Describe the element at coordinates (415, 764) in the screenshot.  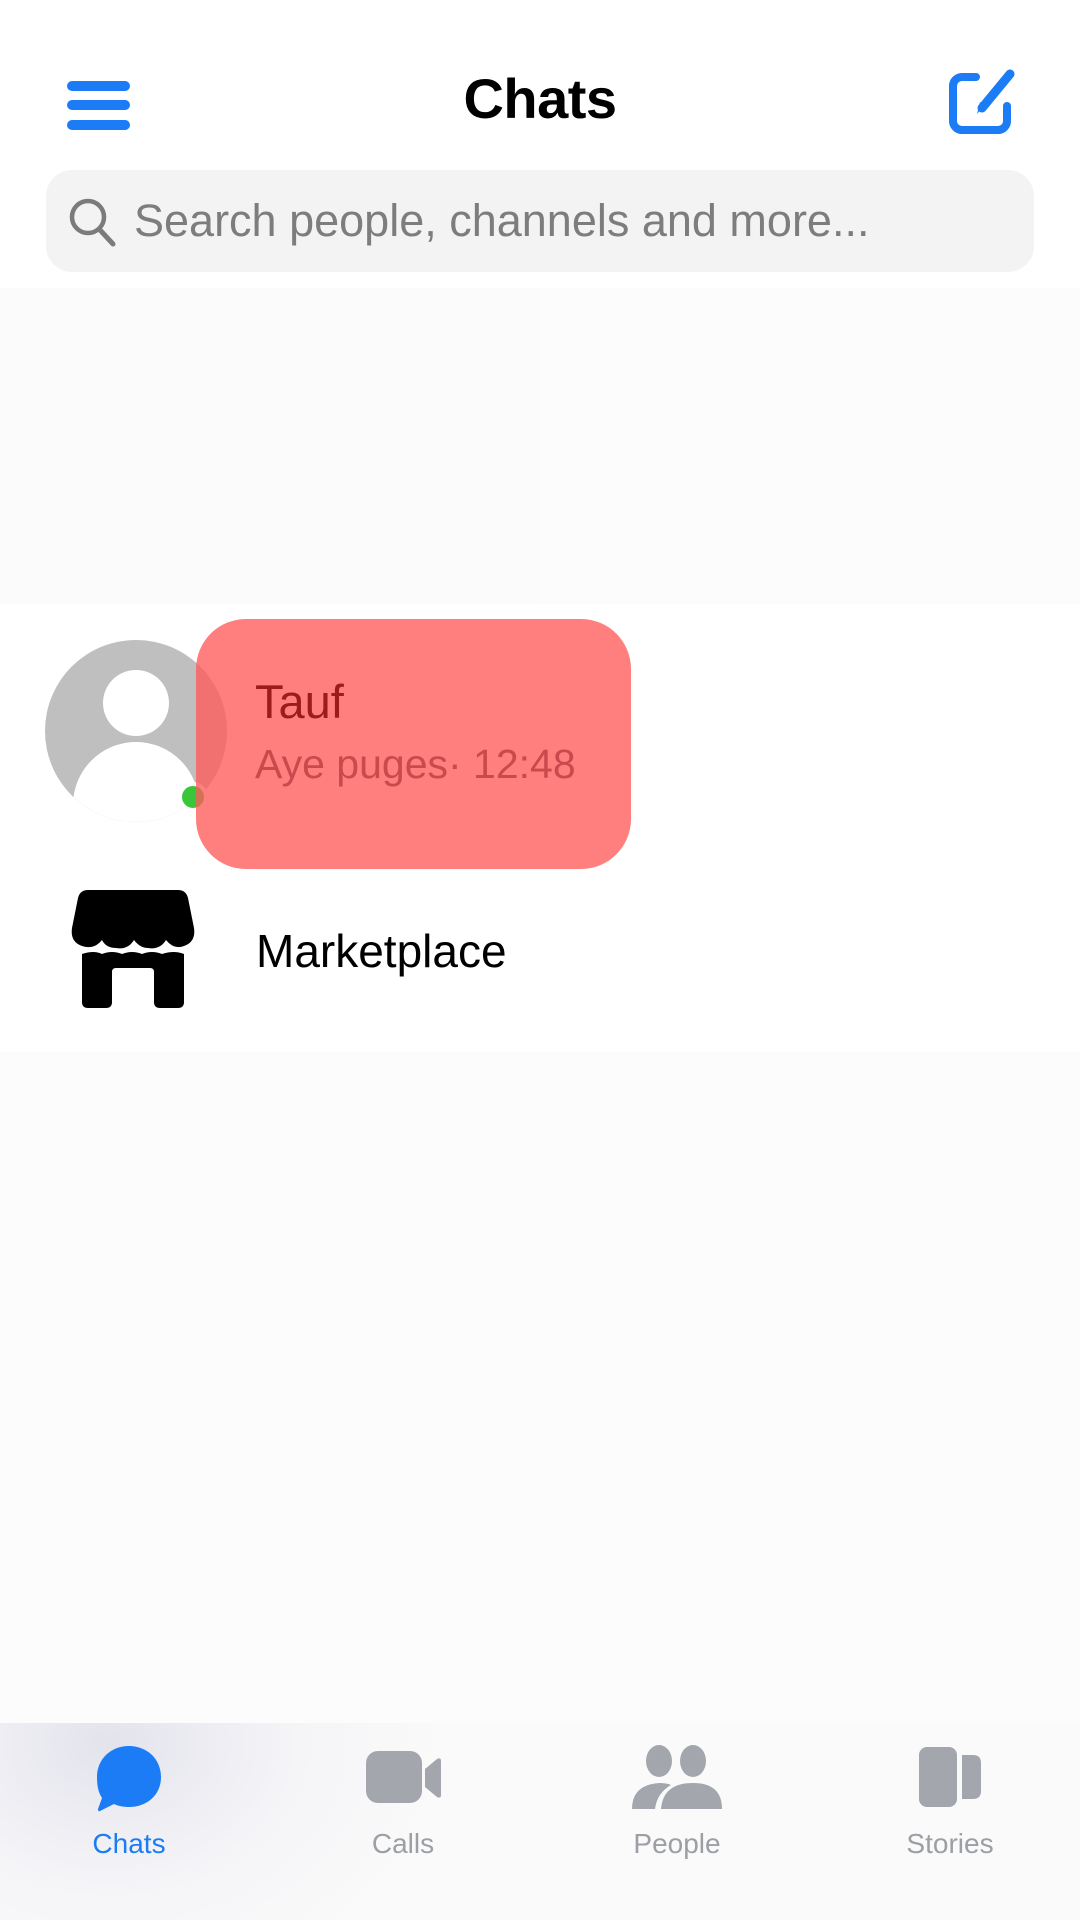
I see `chat-last-message: Aye puges· 12:48` at that location.